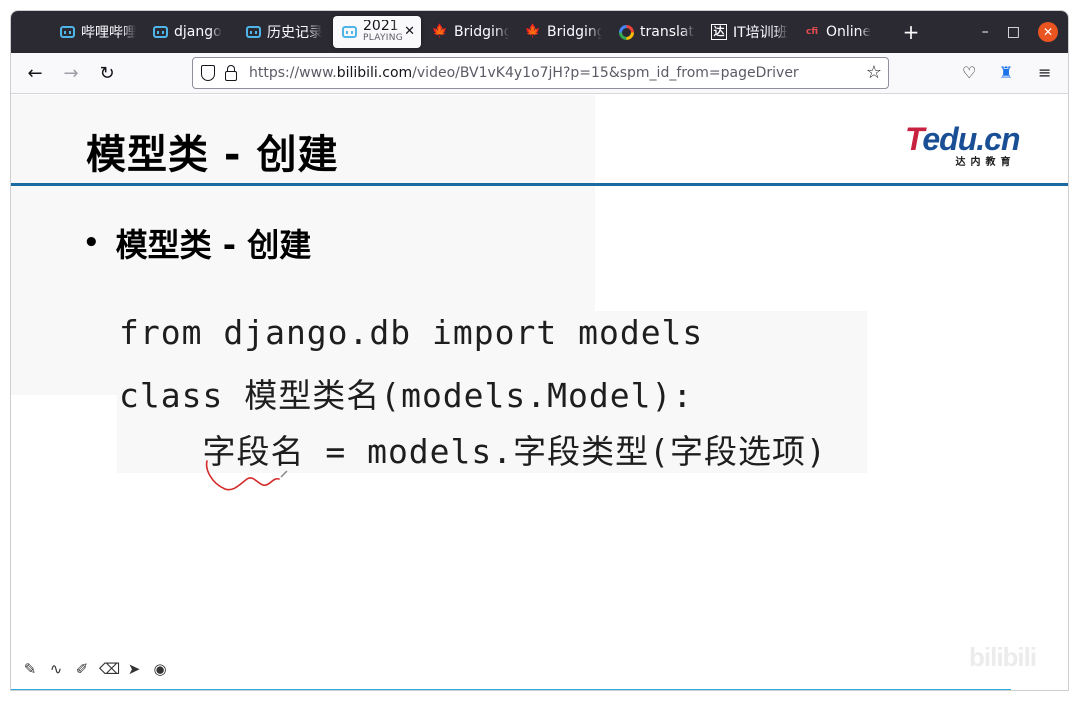 This screenshot has width=1079, height=701. Describe the element at coordinates (95, 669) in the screenshot. I see `drawing-toolbar: ✎ ∿ ✐ ⌫ ➤ ◉` at that location.